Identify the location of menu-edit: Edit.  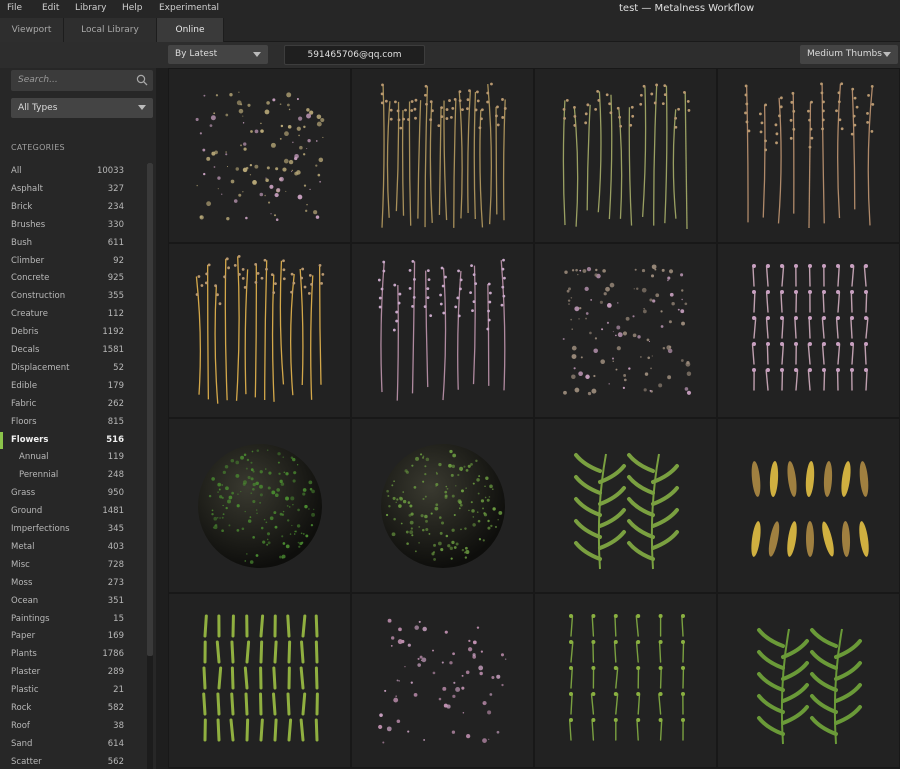
(50, 8).